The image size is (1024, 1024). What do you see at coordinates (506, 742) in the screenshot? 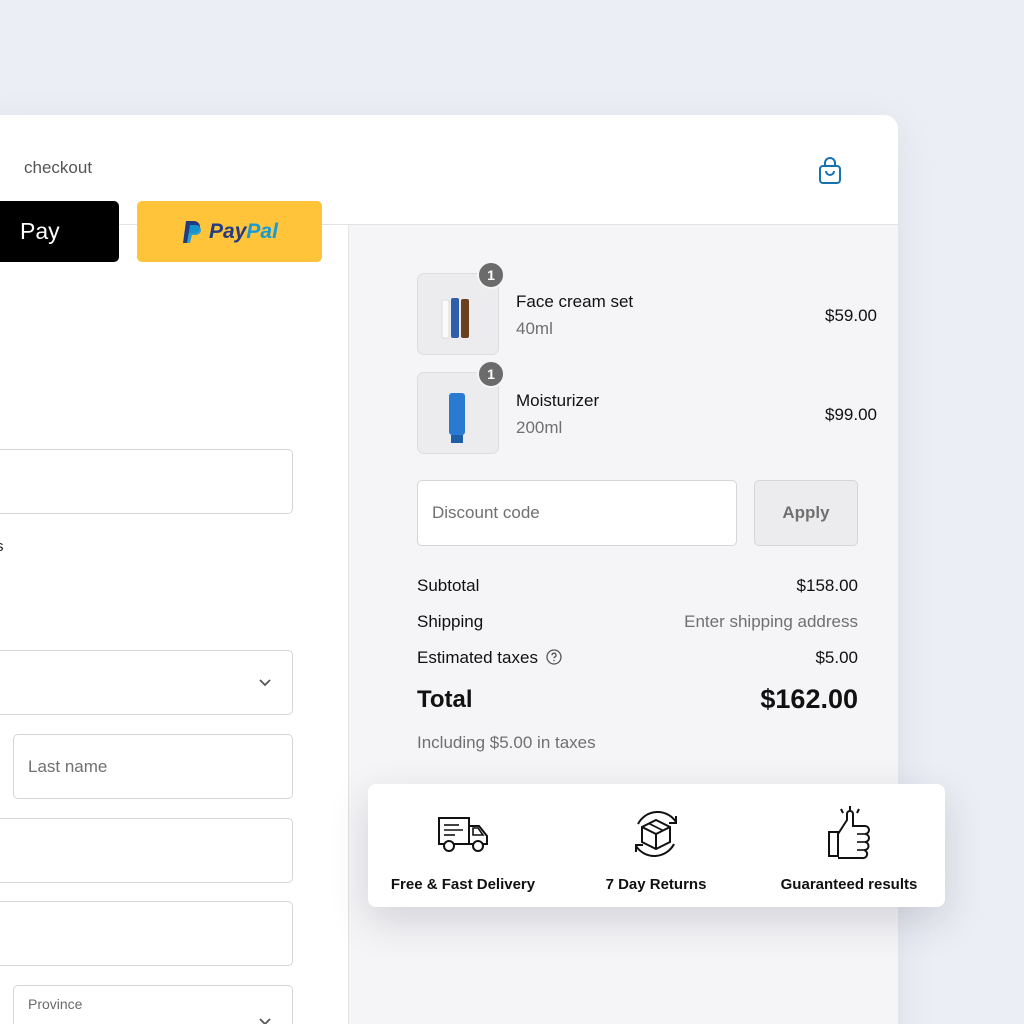
I see `tax-note: Including $5.00 in taxes` at bounding box center [506, 742].